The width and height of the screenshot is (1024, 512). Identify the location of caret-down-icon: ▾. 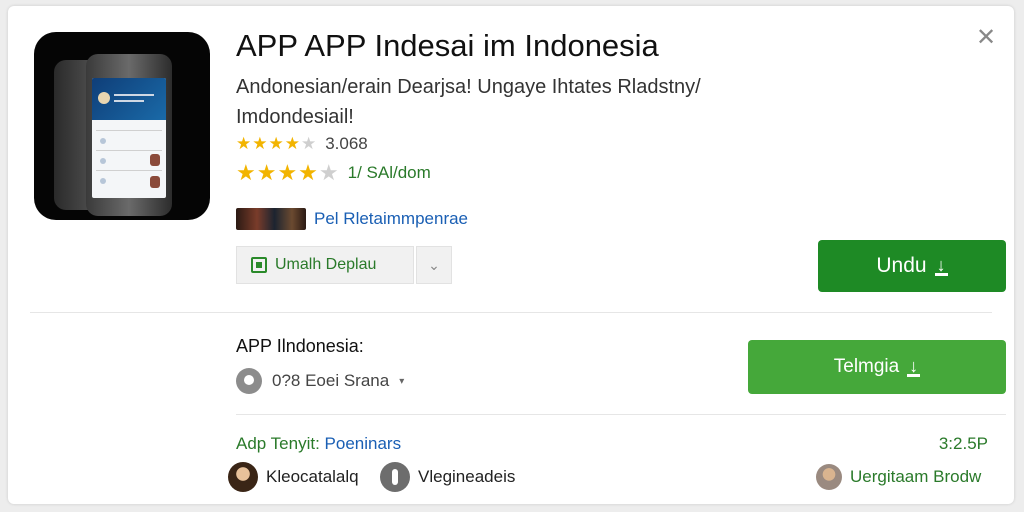
(402, 381).